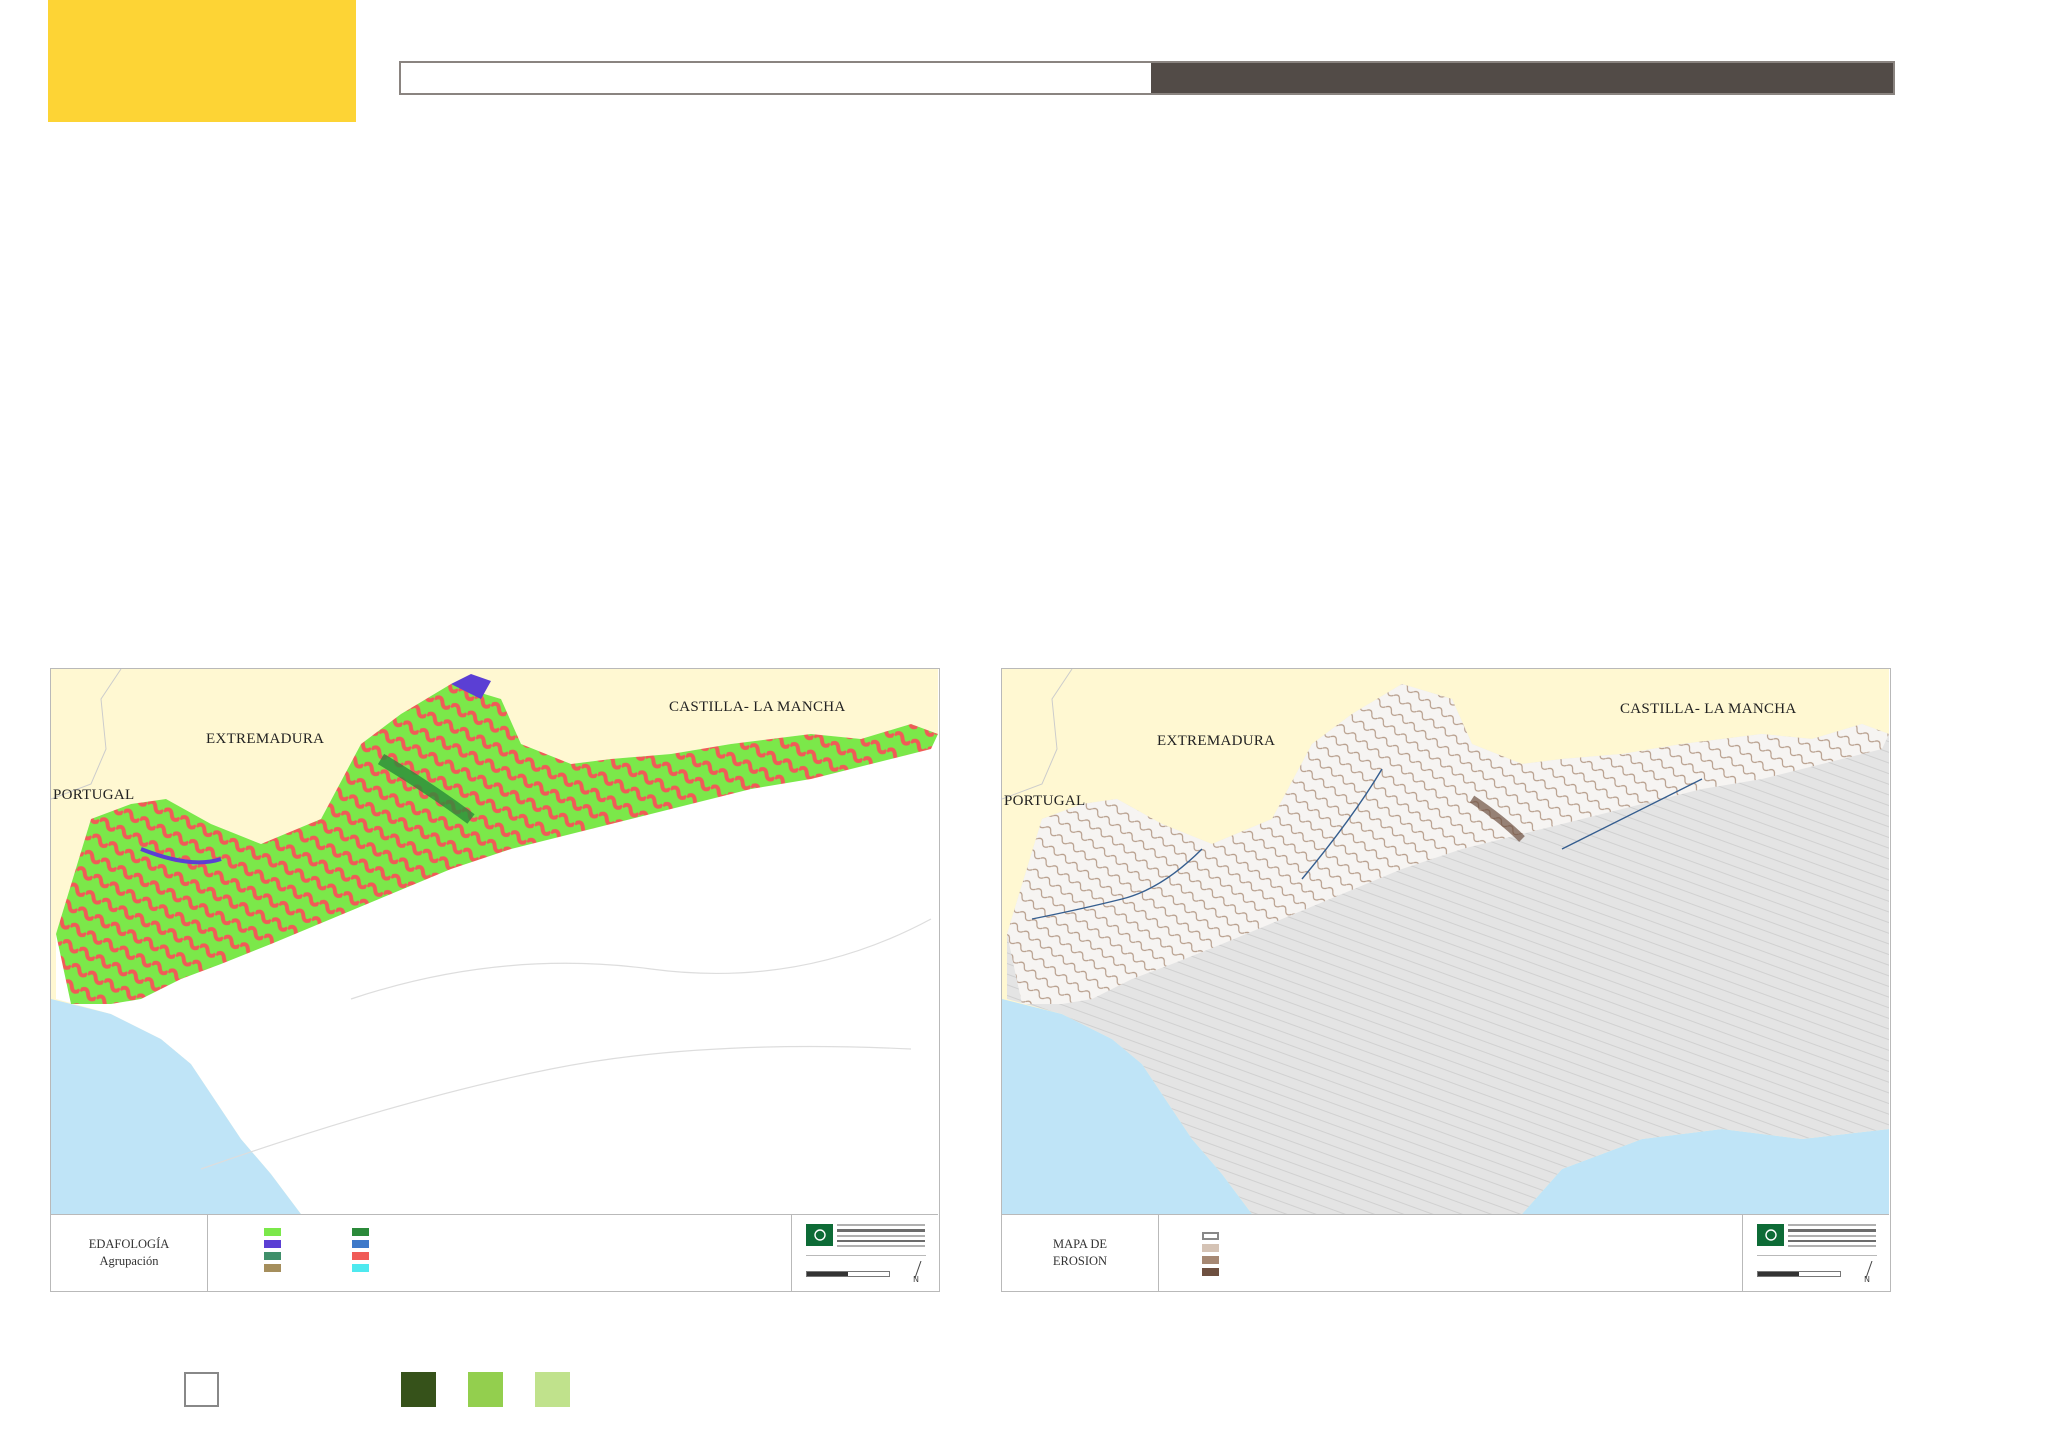 Image resolution: width=2060 pixels, height=1454 pixels. Describe the element at coordinates (776, 78) in the screenshot. I see `header-bar-light` at that location.